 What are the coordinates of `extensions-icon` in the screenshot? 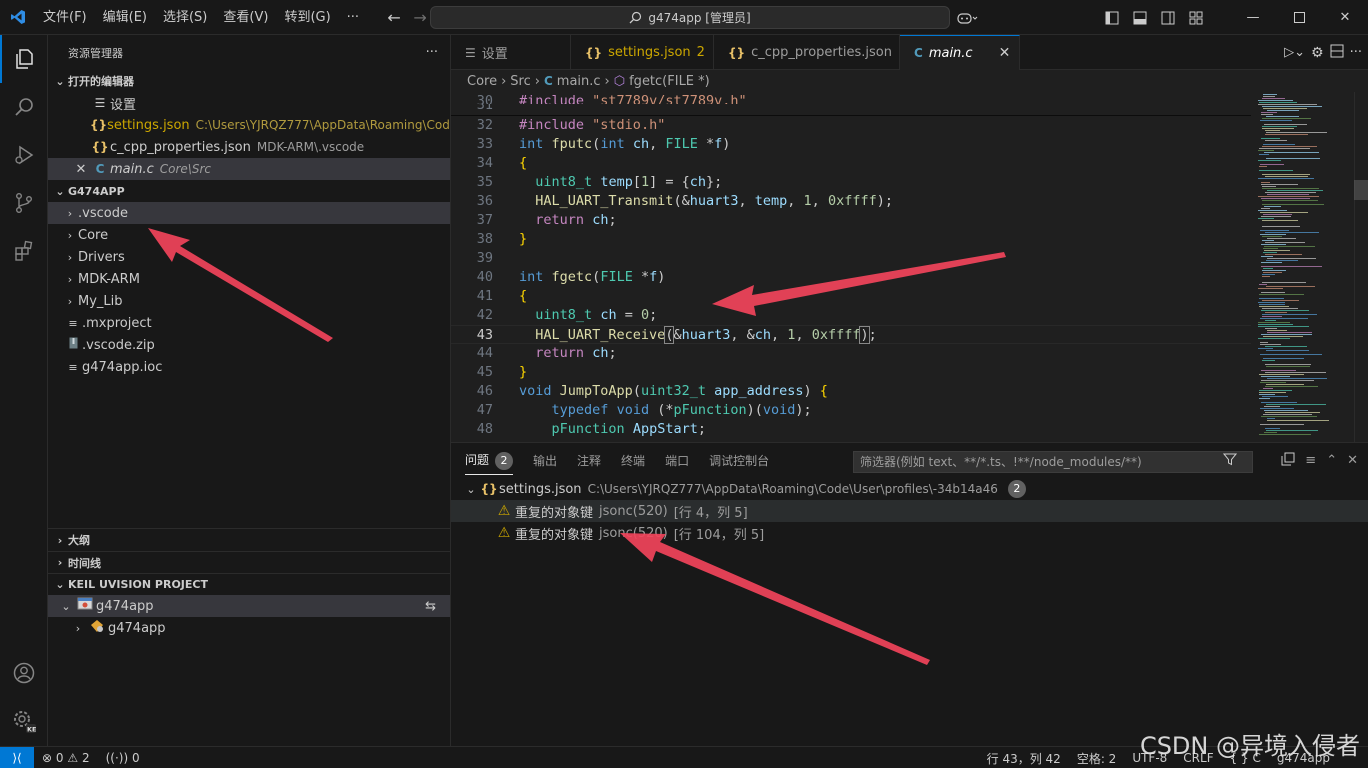 It's located at (24, 251).